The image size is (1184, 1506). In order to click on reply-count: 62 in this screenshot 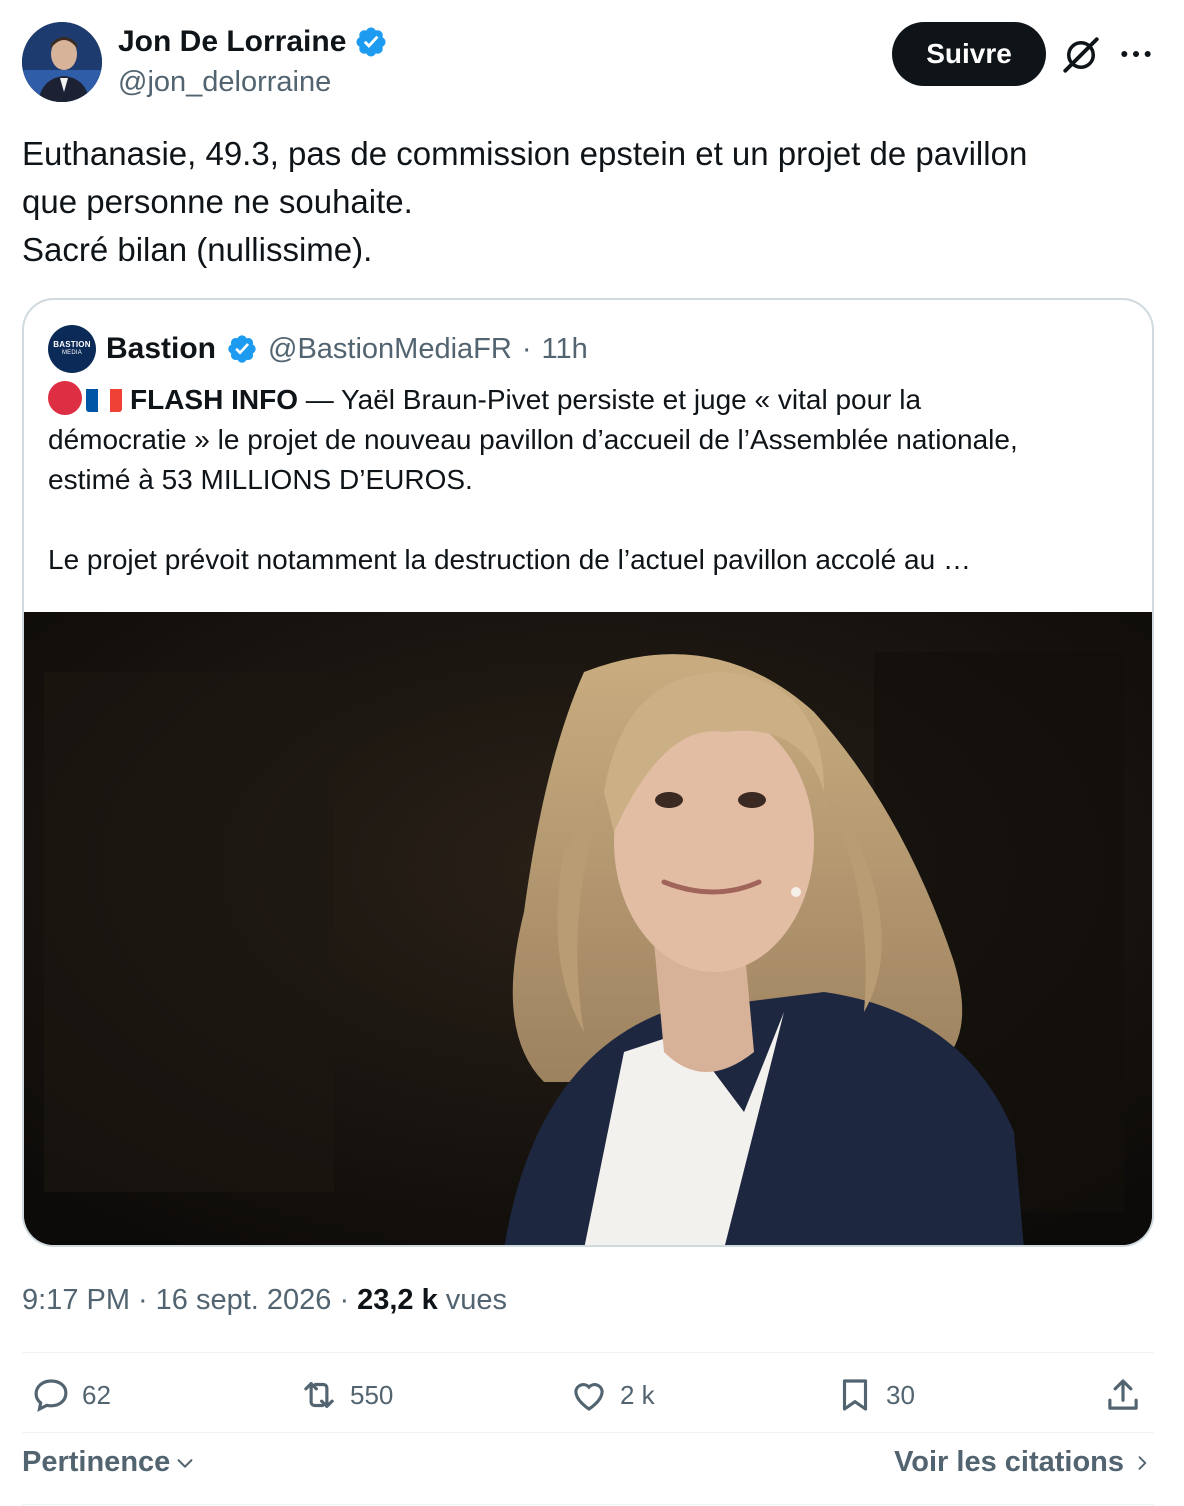, I will do `click(96, 1394)`.